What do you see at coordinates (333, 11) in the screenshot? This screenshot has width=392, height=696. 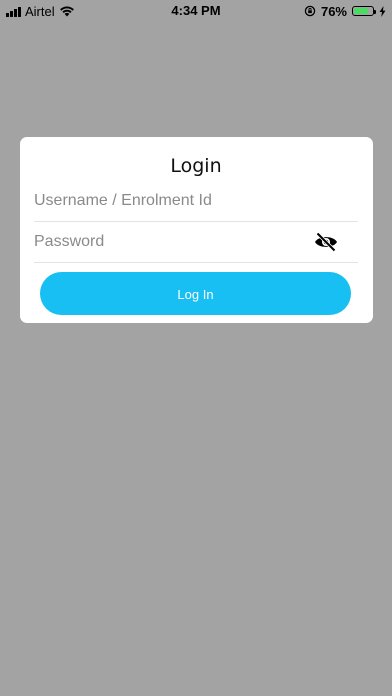 I see `battery-percent: 76%` at bounding box center [333, 11].